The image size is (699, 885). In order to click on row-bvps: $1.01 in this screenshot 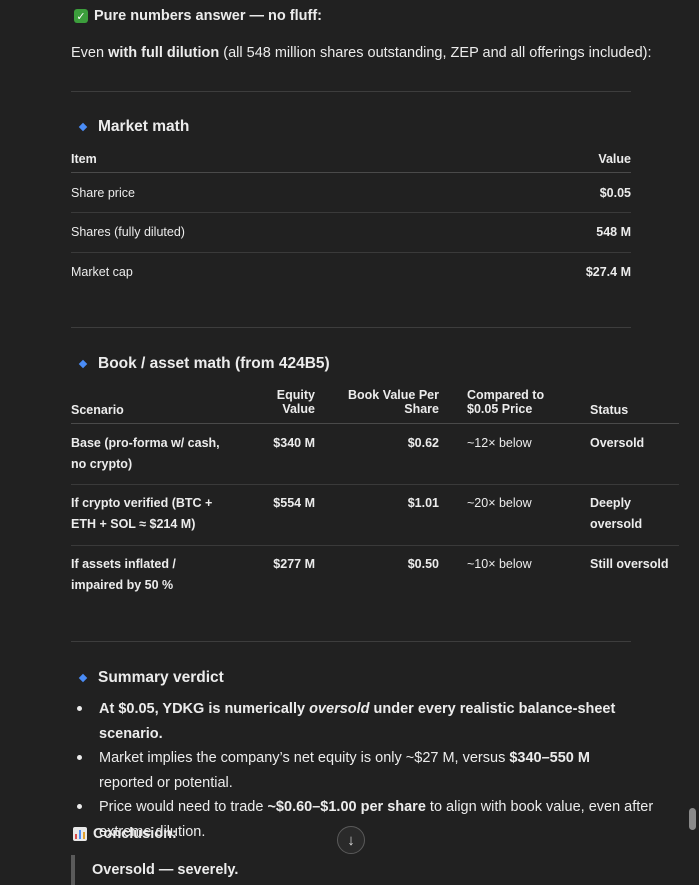, I will do `click(423, 503)`.